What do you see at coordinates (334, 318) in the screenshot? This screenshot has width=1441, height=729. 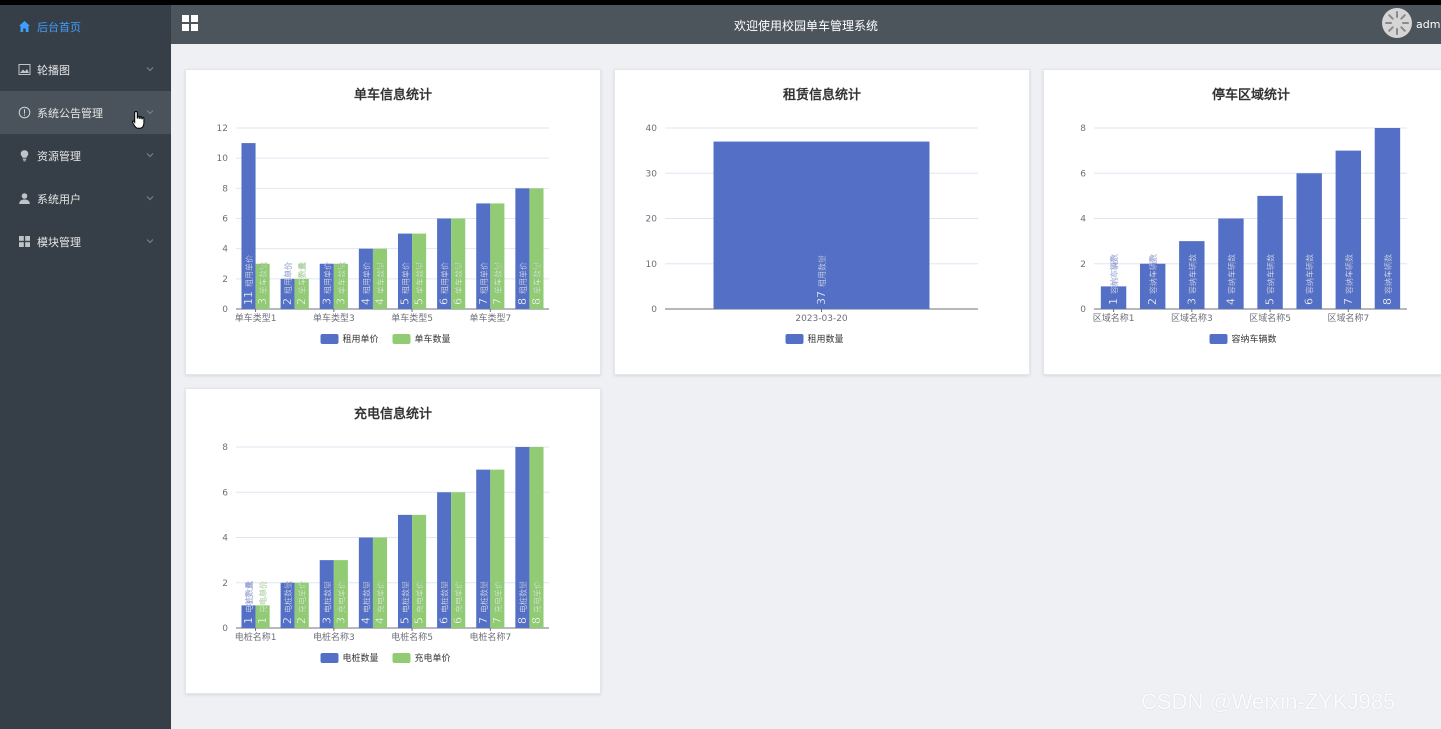 I see `x-tick-label: 单车类型3` at bounding box center [334, 318].